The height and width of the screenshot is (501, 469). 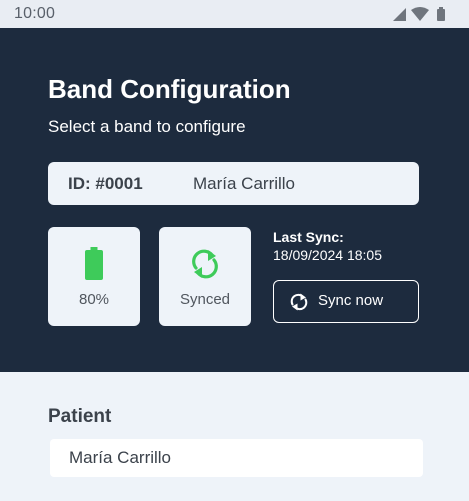 I want to click on battery-tile: 80%, so click(x=94, y=276).